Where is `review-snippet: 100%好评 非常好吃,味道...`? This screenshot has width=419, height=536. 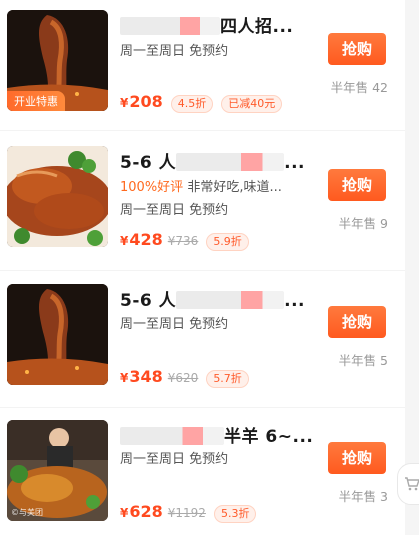
review-snippet: 100%好评 非常好吃,味道... is located at coordinates (201, 185).